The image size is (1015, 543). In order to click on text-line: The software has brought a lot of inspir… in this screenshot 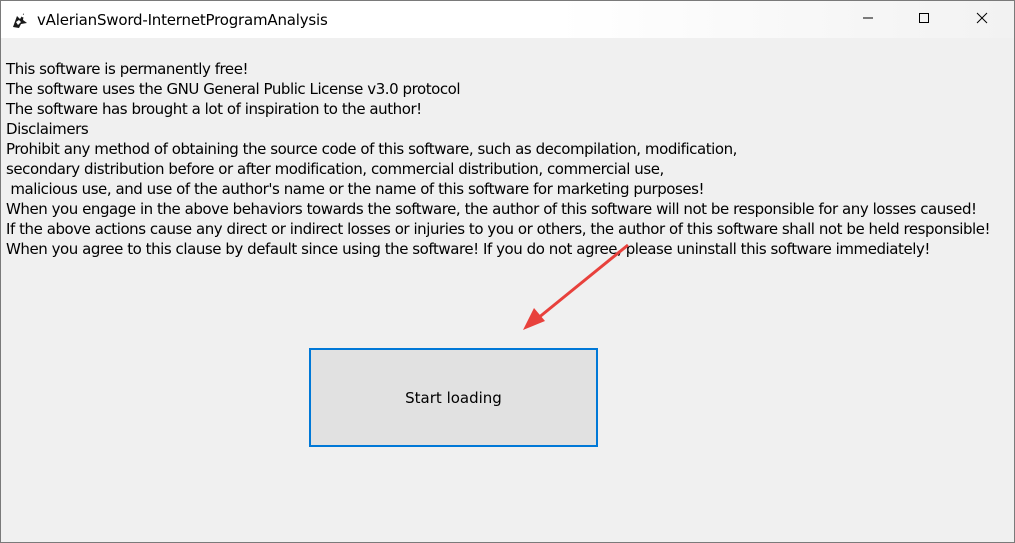, I will do `click(214, 109)`.